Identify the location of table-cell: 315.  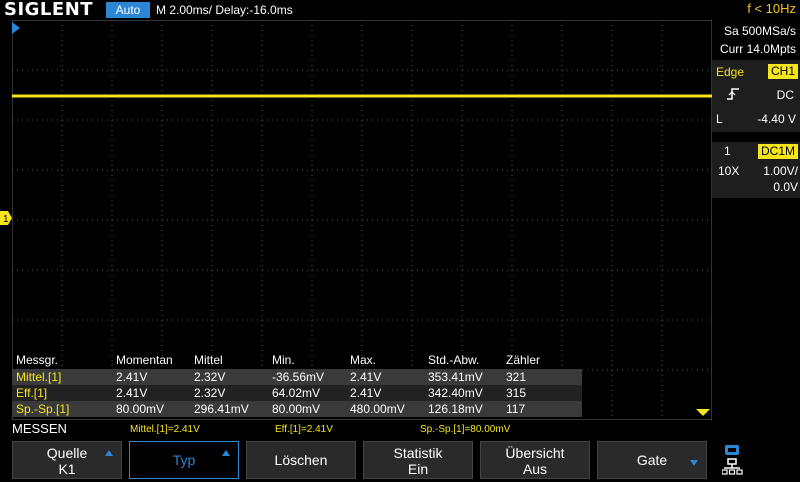
(516, 393).